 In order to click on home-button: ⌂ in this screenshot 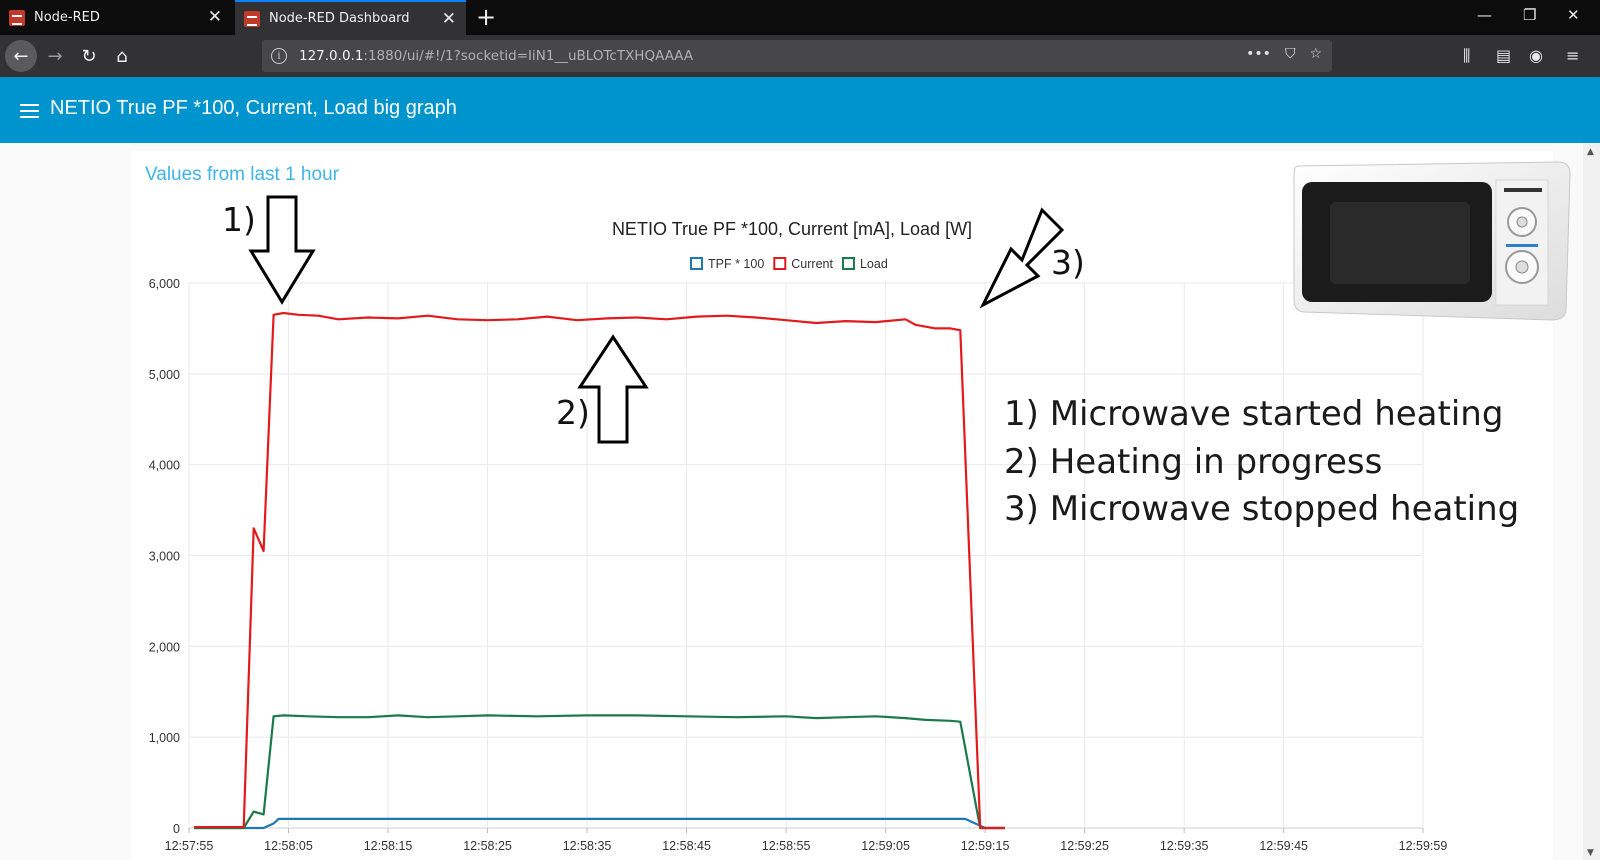, I will do `click(122, 56)`.